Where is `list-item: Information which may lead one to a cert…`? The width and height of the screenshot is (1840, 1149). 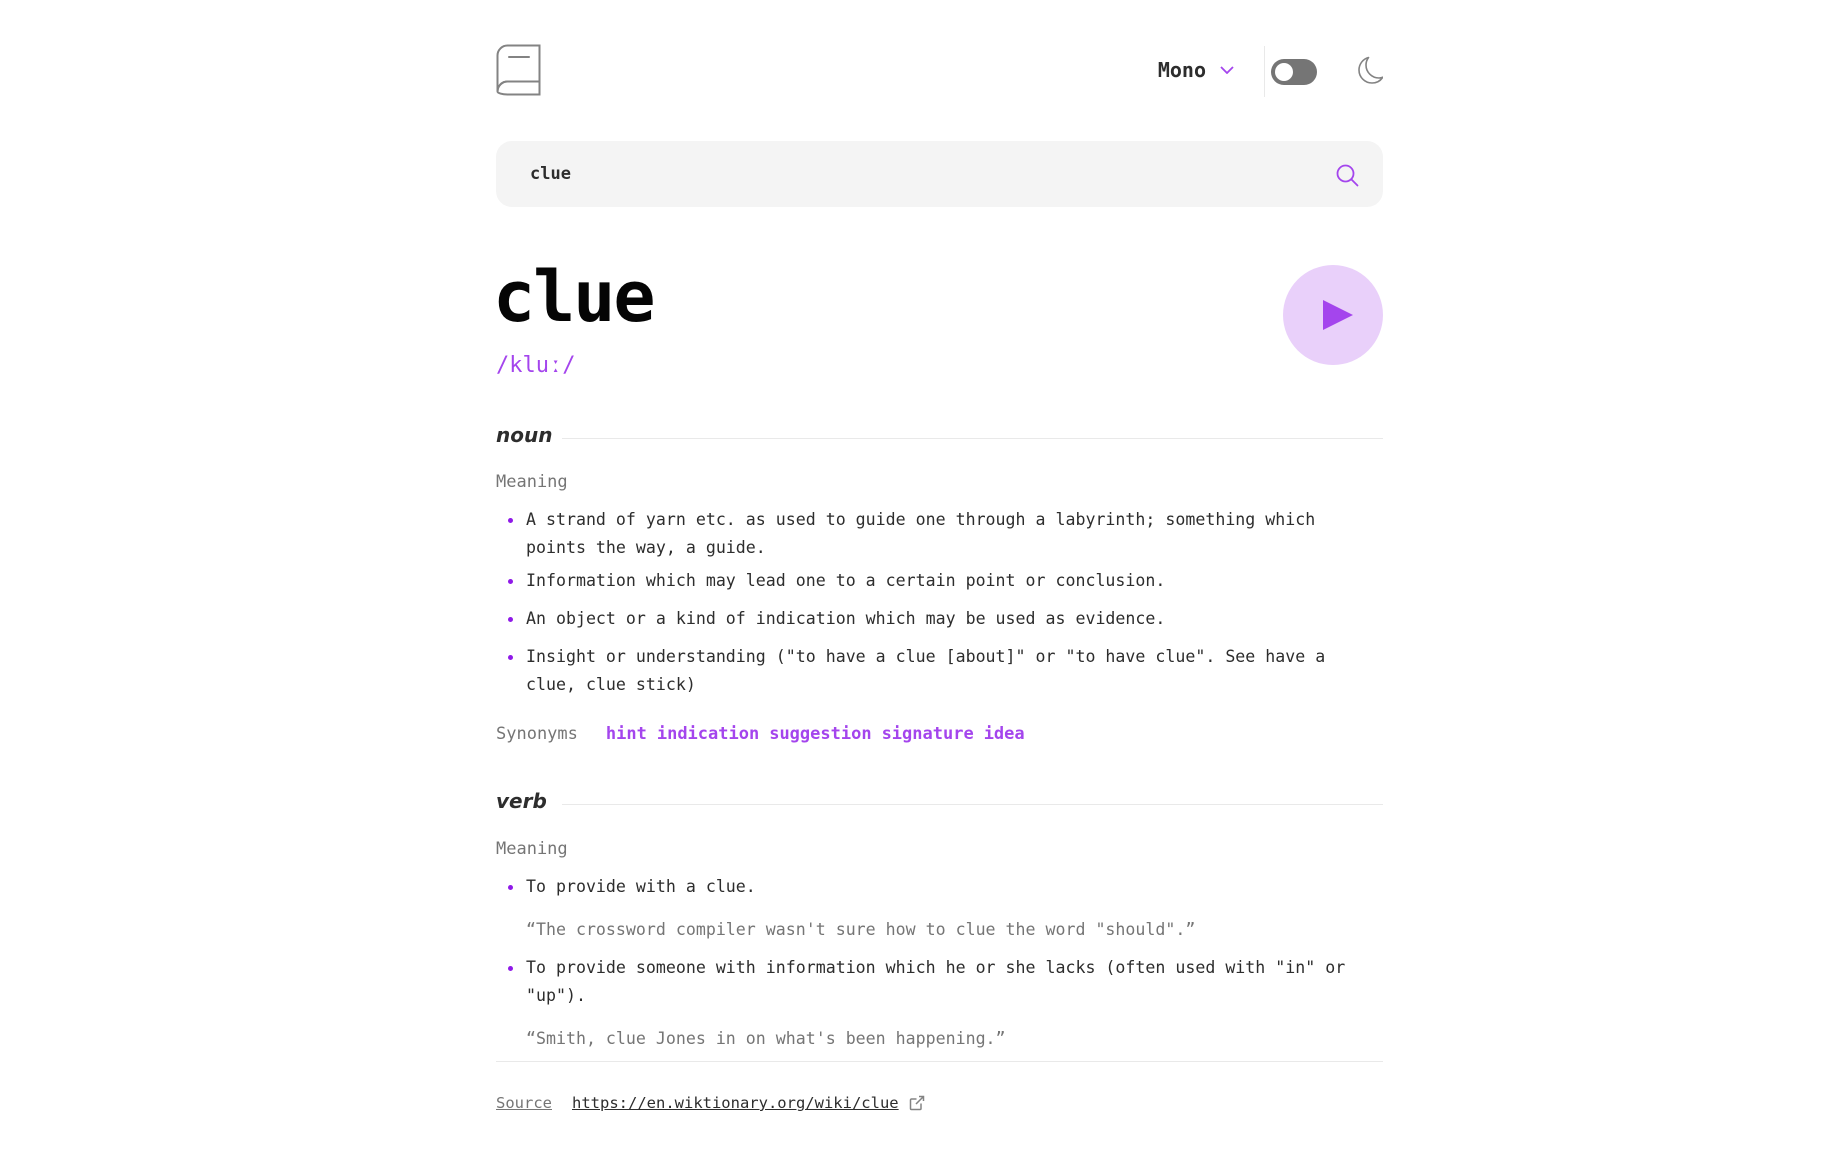 list-item: Information which may lead one to a cert… is located at coordinates (939, 581).